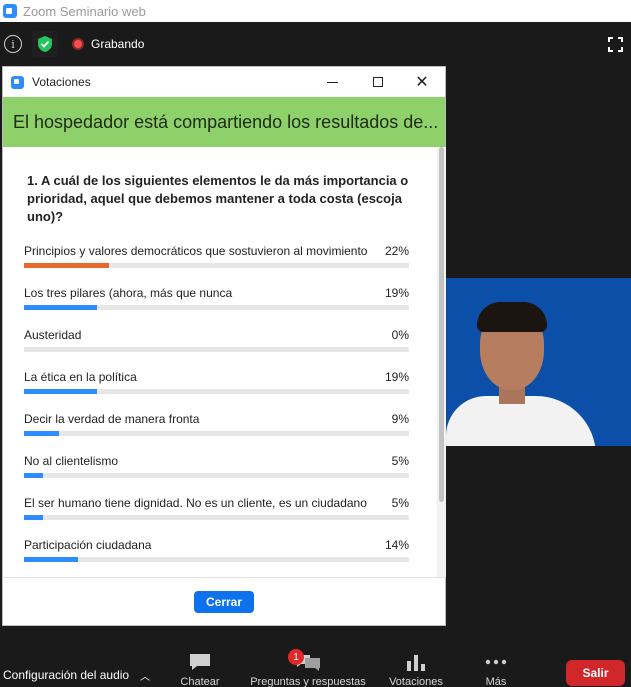  I want to click on chat-button: Chatear, so click(200, 669).